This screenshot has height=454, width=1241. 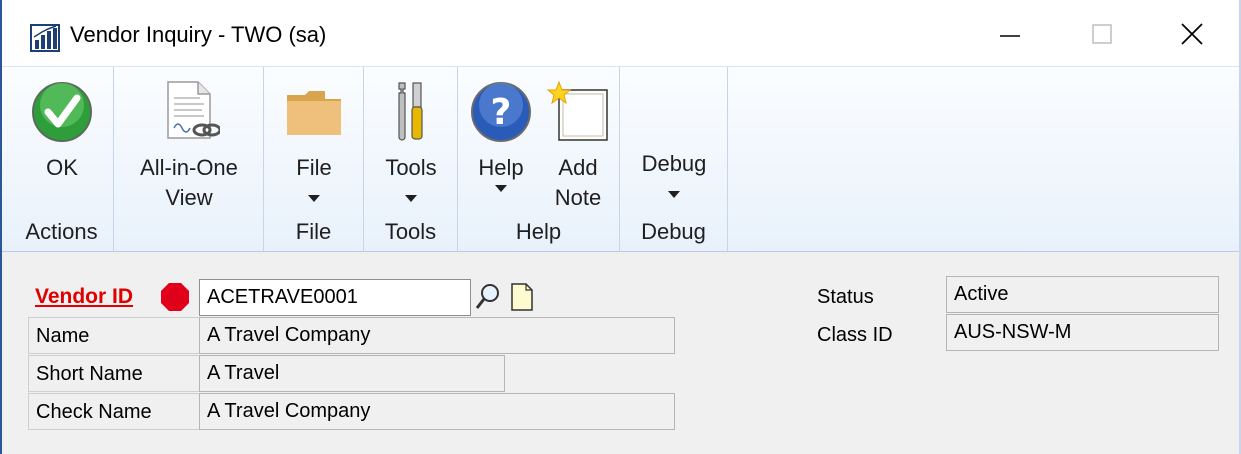 I want to click on checkmark-icon, so click(x=62, y=112).